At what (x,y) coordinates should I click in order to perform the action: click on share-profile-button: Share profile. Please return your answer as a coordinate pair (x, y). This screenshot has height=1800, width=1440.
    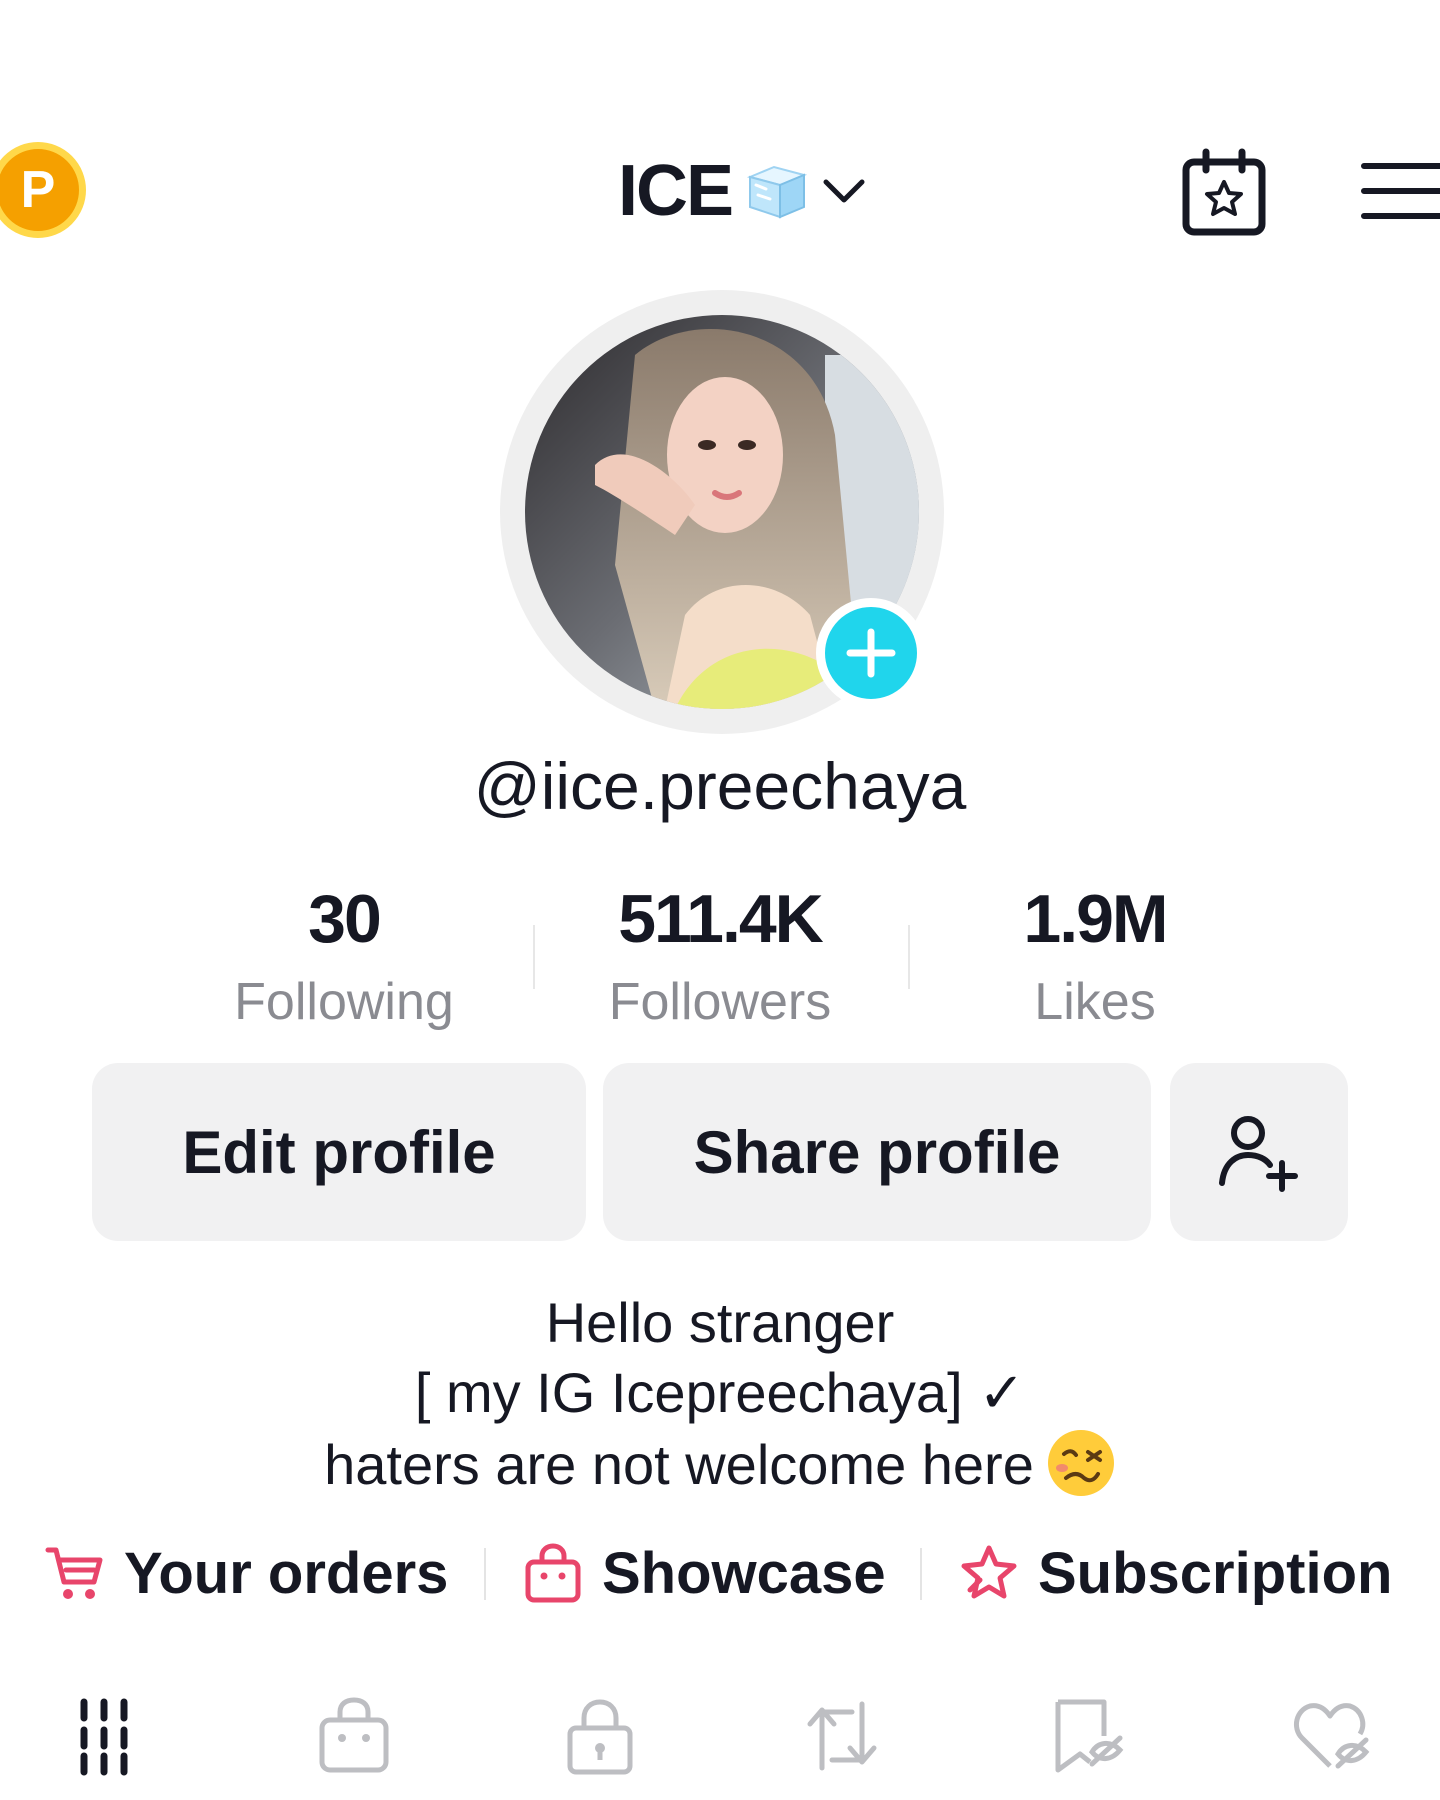
    Looking at the image, I should click on (877, 1152).